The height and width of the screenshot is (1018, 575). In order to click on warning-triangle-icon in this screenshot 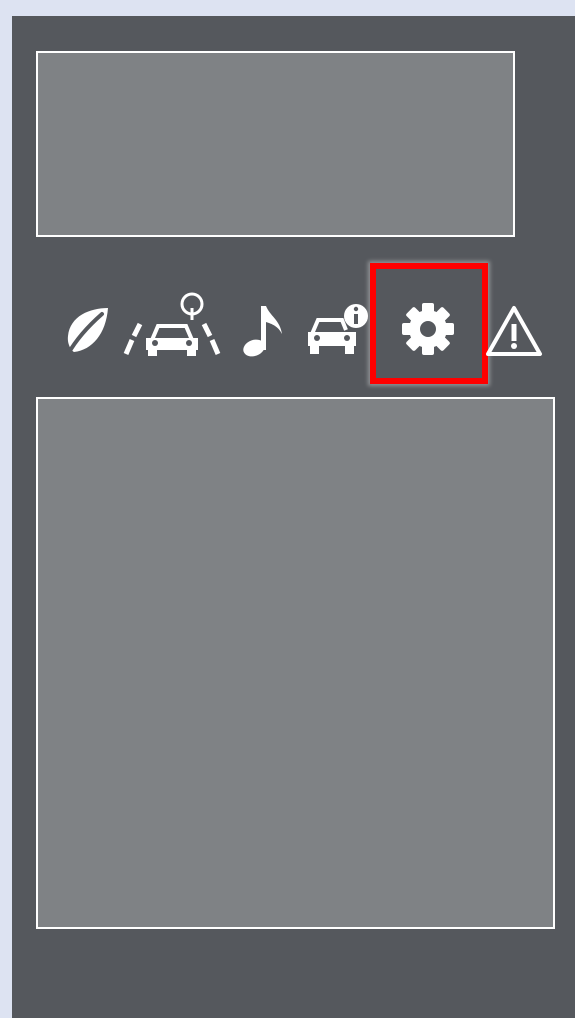, I will do `click(514, 331)`.